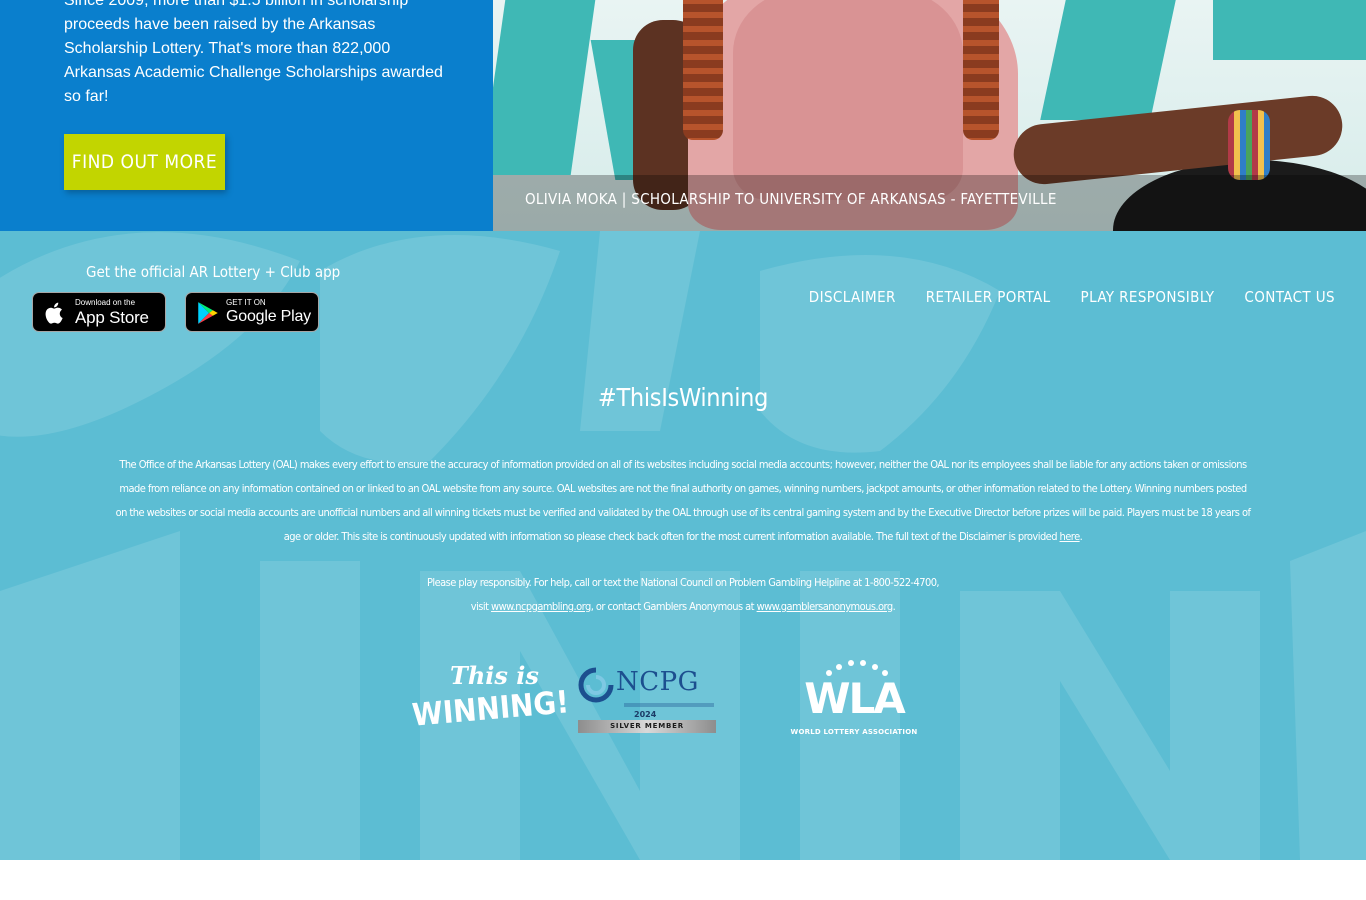  I want to click on help-visit-text: visit, so click(481, 606).